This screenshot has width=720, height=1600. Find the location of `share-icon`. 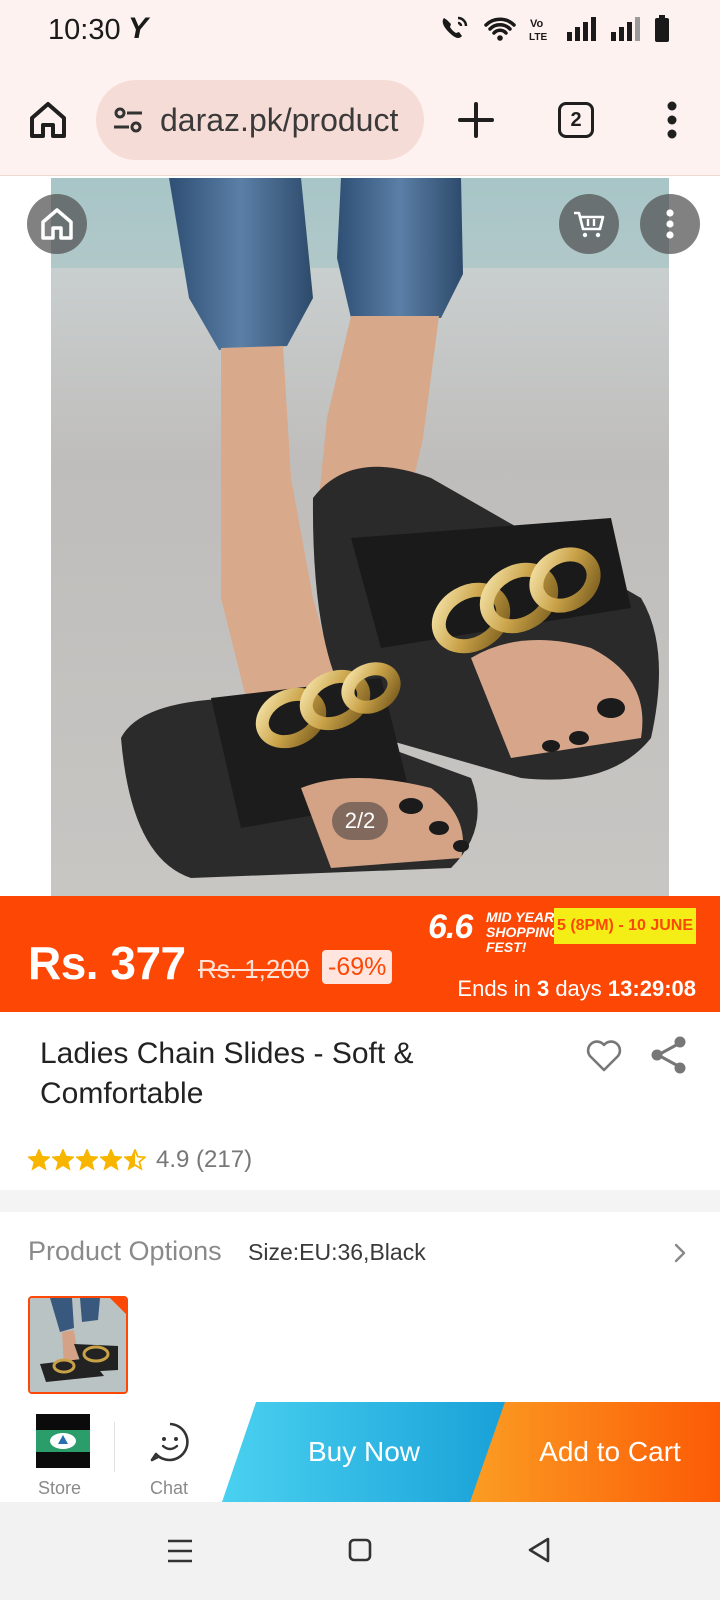

share-icon is located at coordinates (669, 1055).